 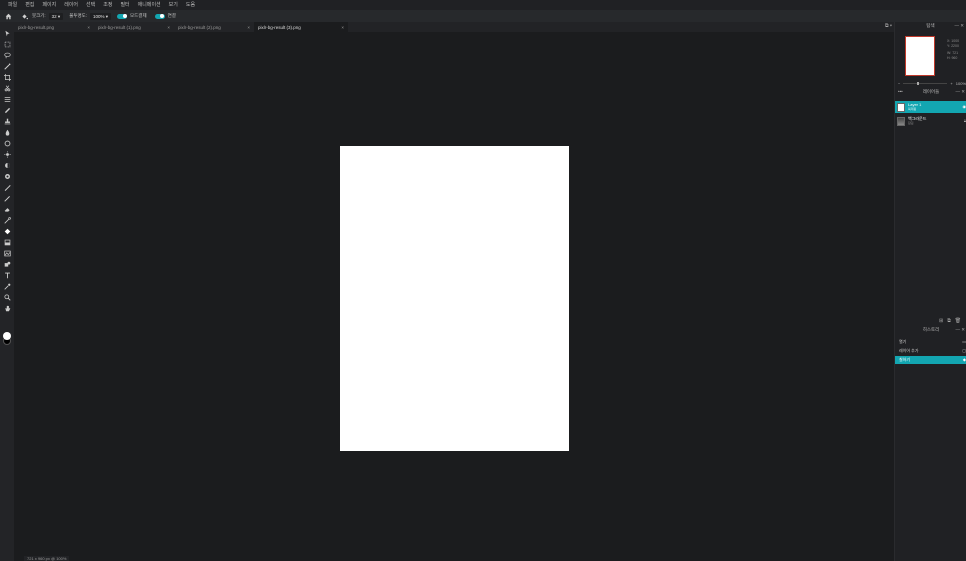 I want to click on link-toggle-label: 연결, so click(x=171, y=15).